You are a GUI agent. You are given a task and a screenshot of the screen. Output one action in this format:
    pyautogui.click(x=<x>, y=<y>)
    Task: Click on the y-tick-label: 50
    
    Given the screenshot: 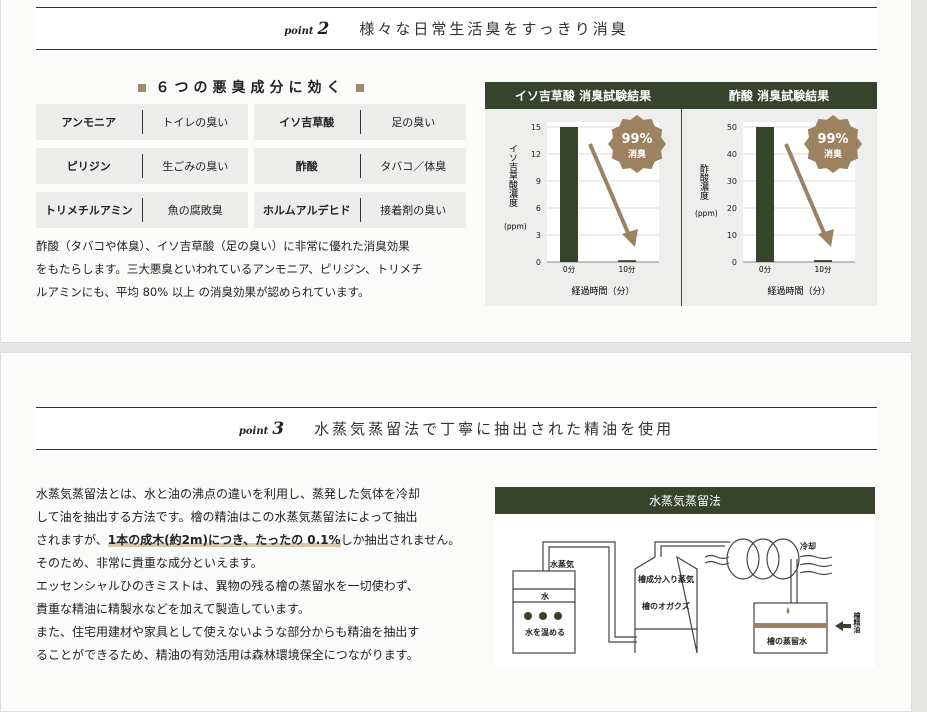 What is the action you would take?
    pyautogui.click(x=732, y=127)
    